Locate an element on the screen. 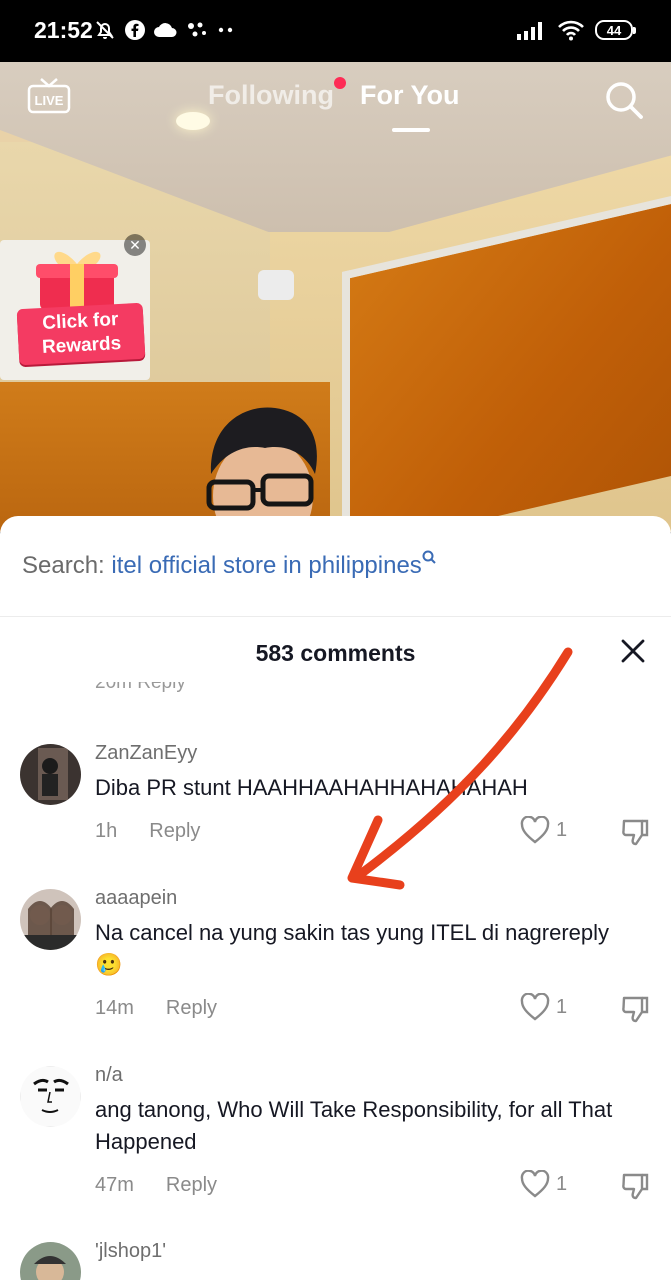 This screenshot has width=671, height=1280. svg-text: LIVE is located at coordinates (49, 100).